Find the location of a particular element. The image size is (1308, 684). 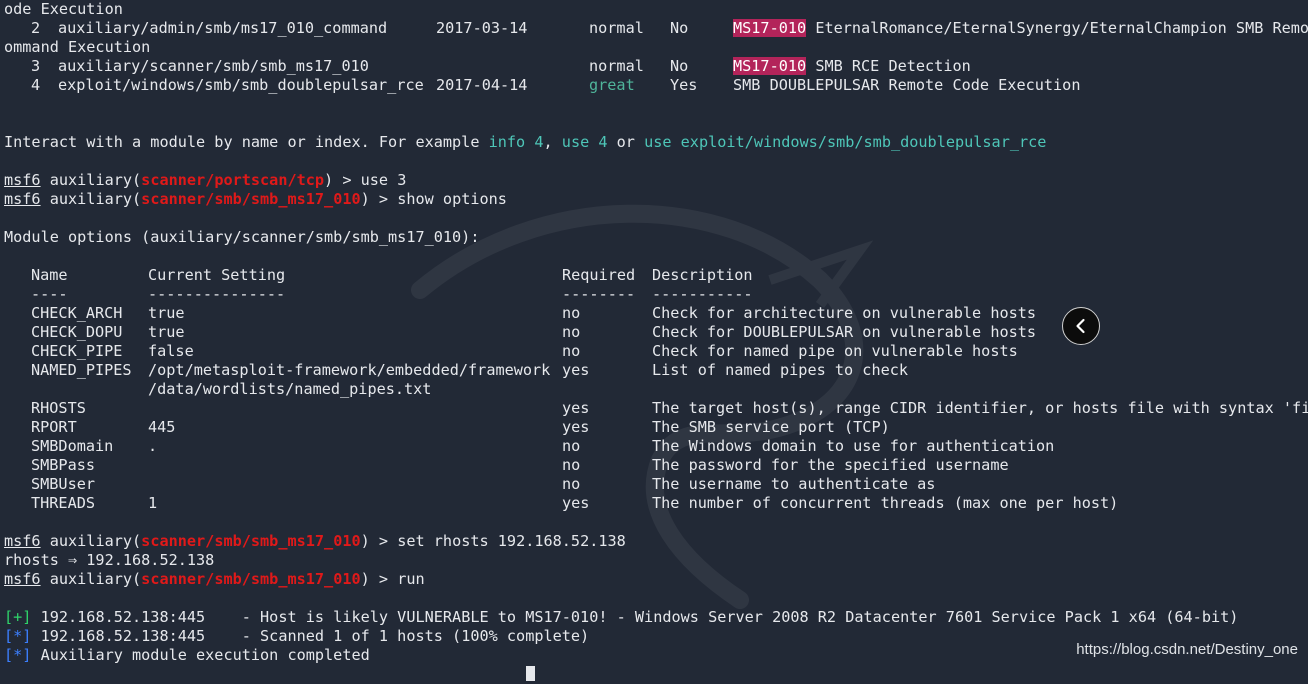

hint-command-info: info 4 is located at coordinates (516, 142).